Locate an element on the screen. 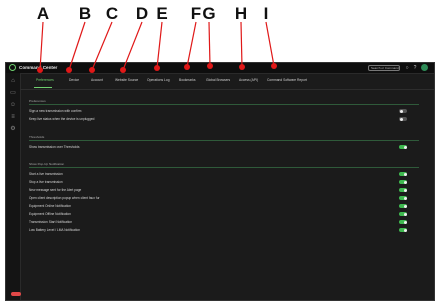  annotation-line-h is located at coordinates (241, 44).